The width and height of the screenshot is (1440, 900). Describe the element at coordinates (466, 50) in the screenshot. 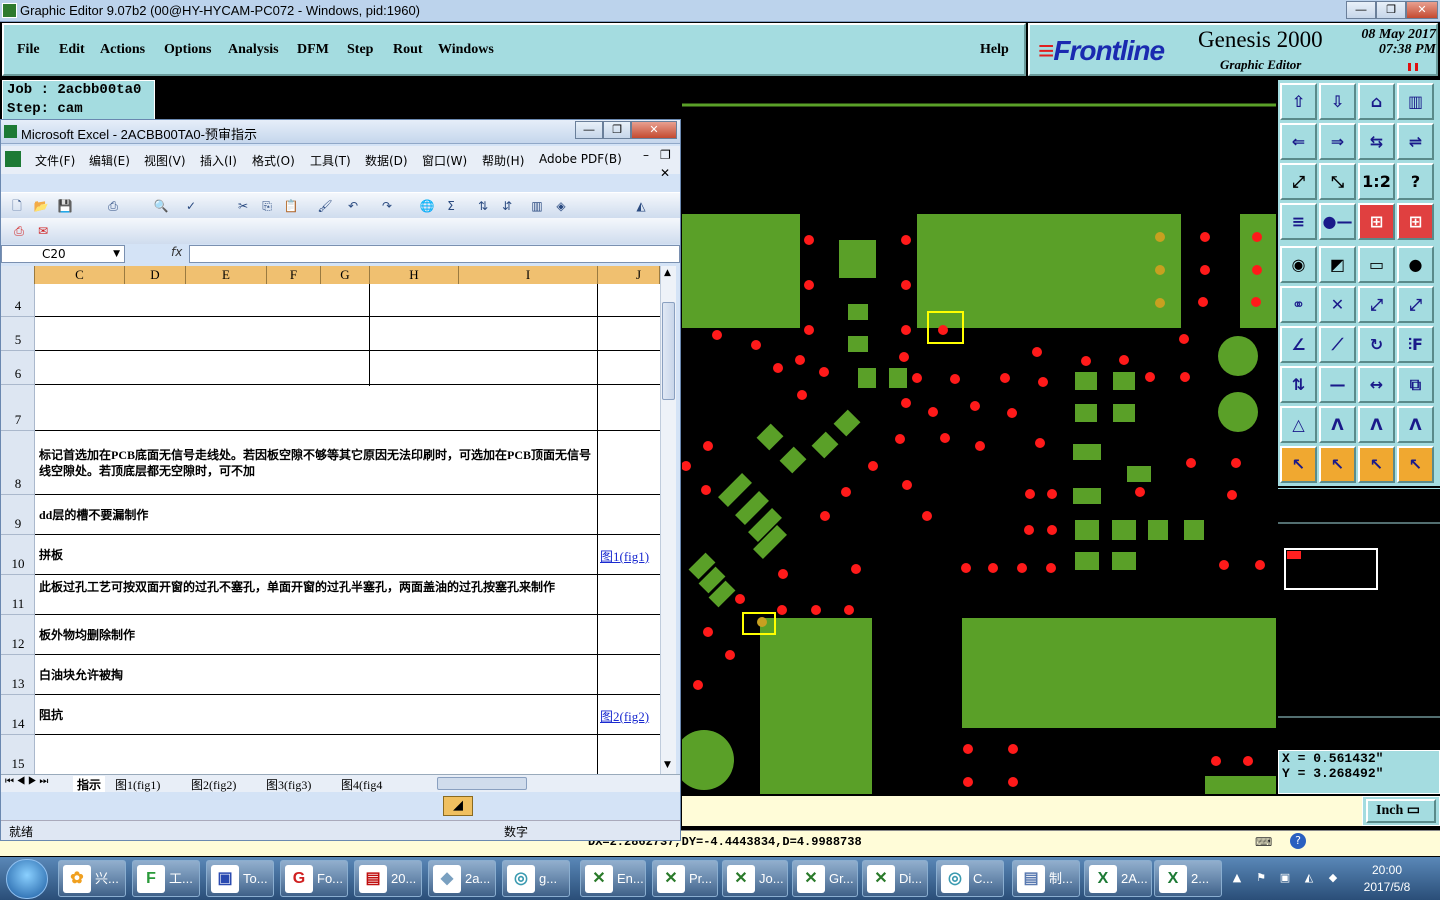

I see `menu-windows: Windows` at that location.